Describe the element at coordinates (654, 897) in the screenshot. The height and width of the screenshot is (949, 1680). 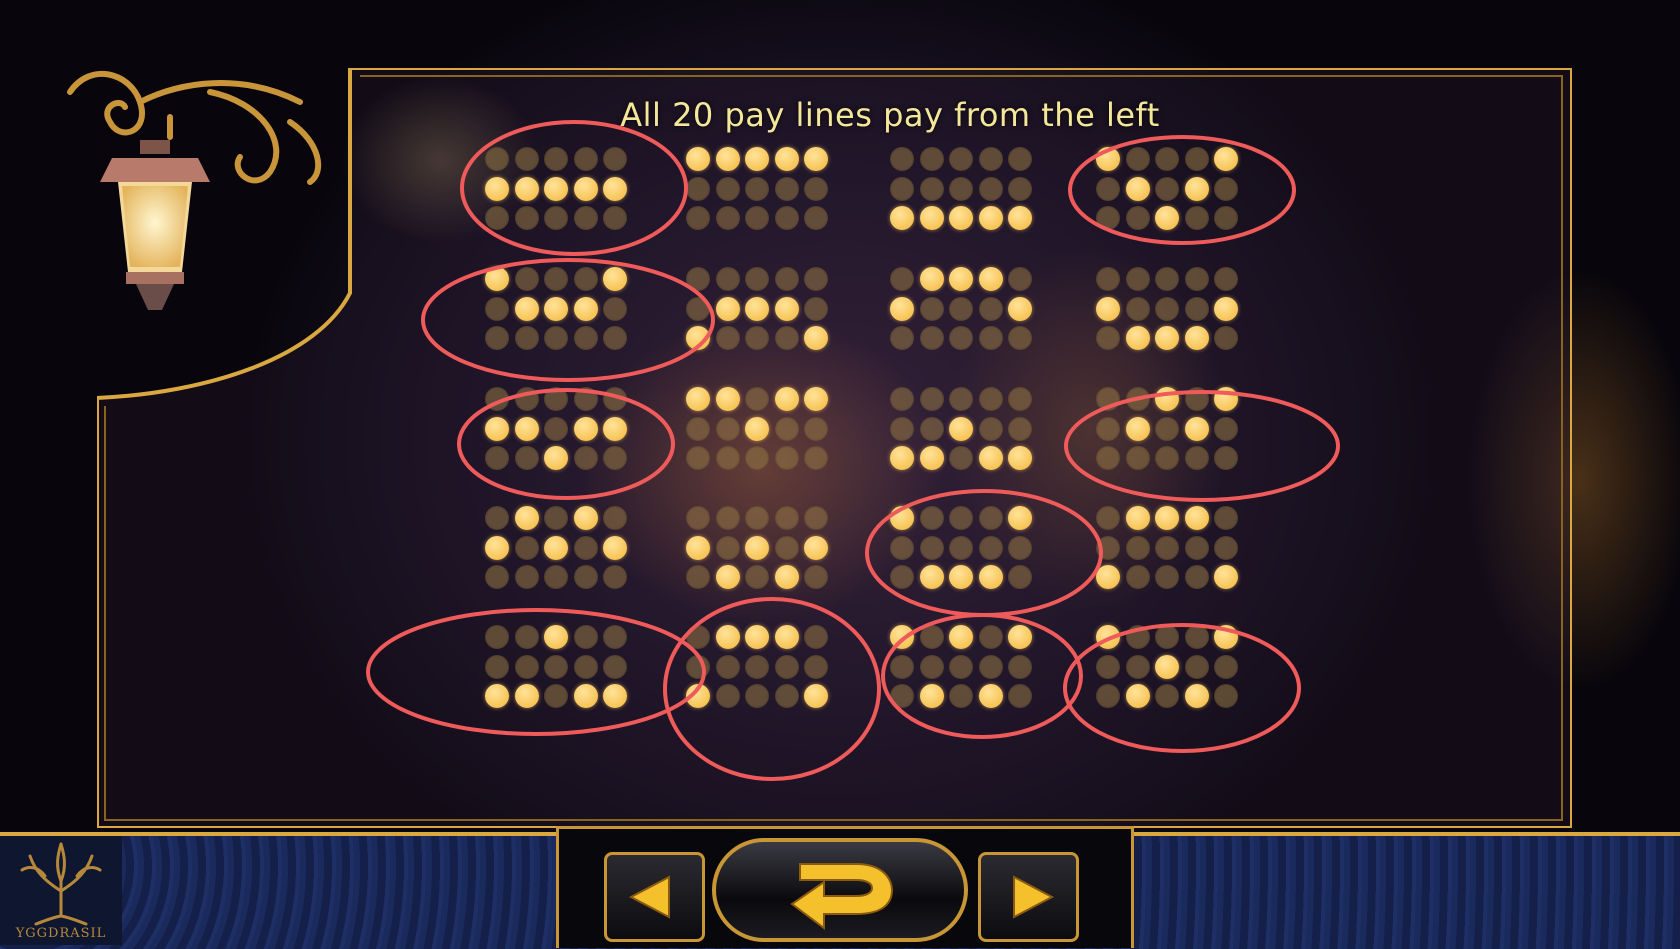
I see `prev-page-button` at that location.